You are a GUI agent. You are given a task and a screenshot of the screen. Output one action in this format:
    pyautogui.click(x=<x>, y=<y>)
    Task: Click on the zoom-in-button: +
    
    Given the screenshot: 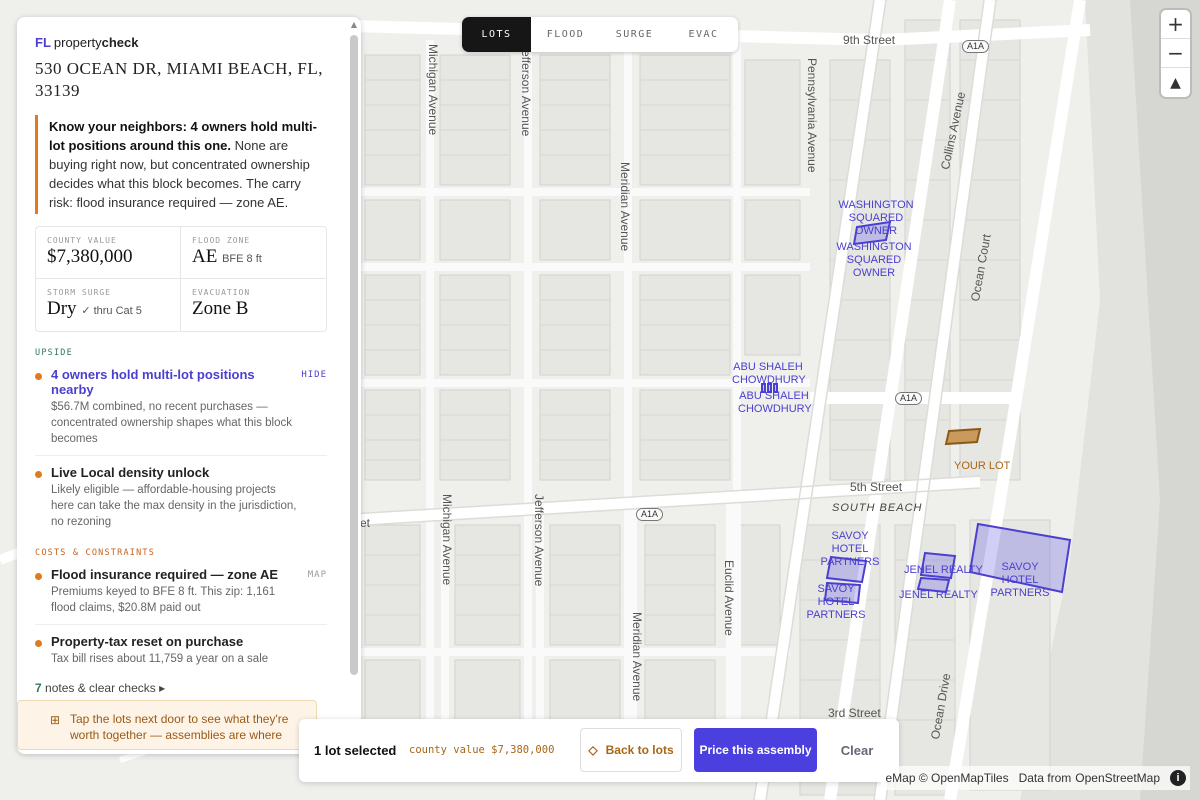 What is the action you would take?
    pyautogui.click(x=1175, y=24)
    